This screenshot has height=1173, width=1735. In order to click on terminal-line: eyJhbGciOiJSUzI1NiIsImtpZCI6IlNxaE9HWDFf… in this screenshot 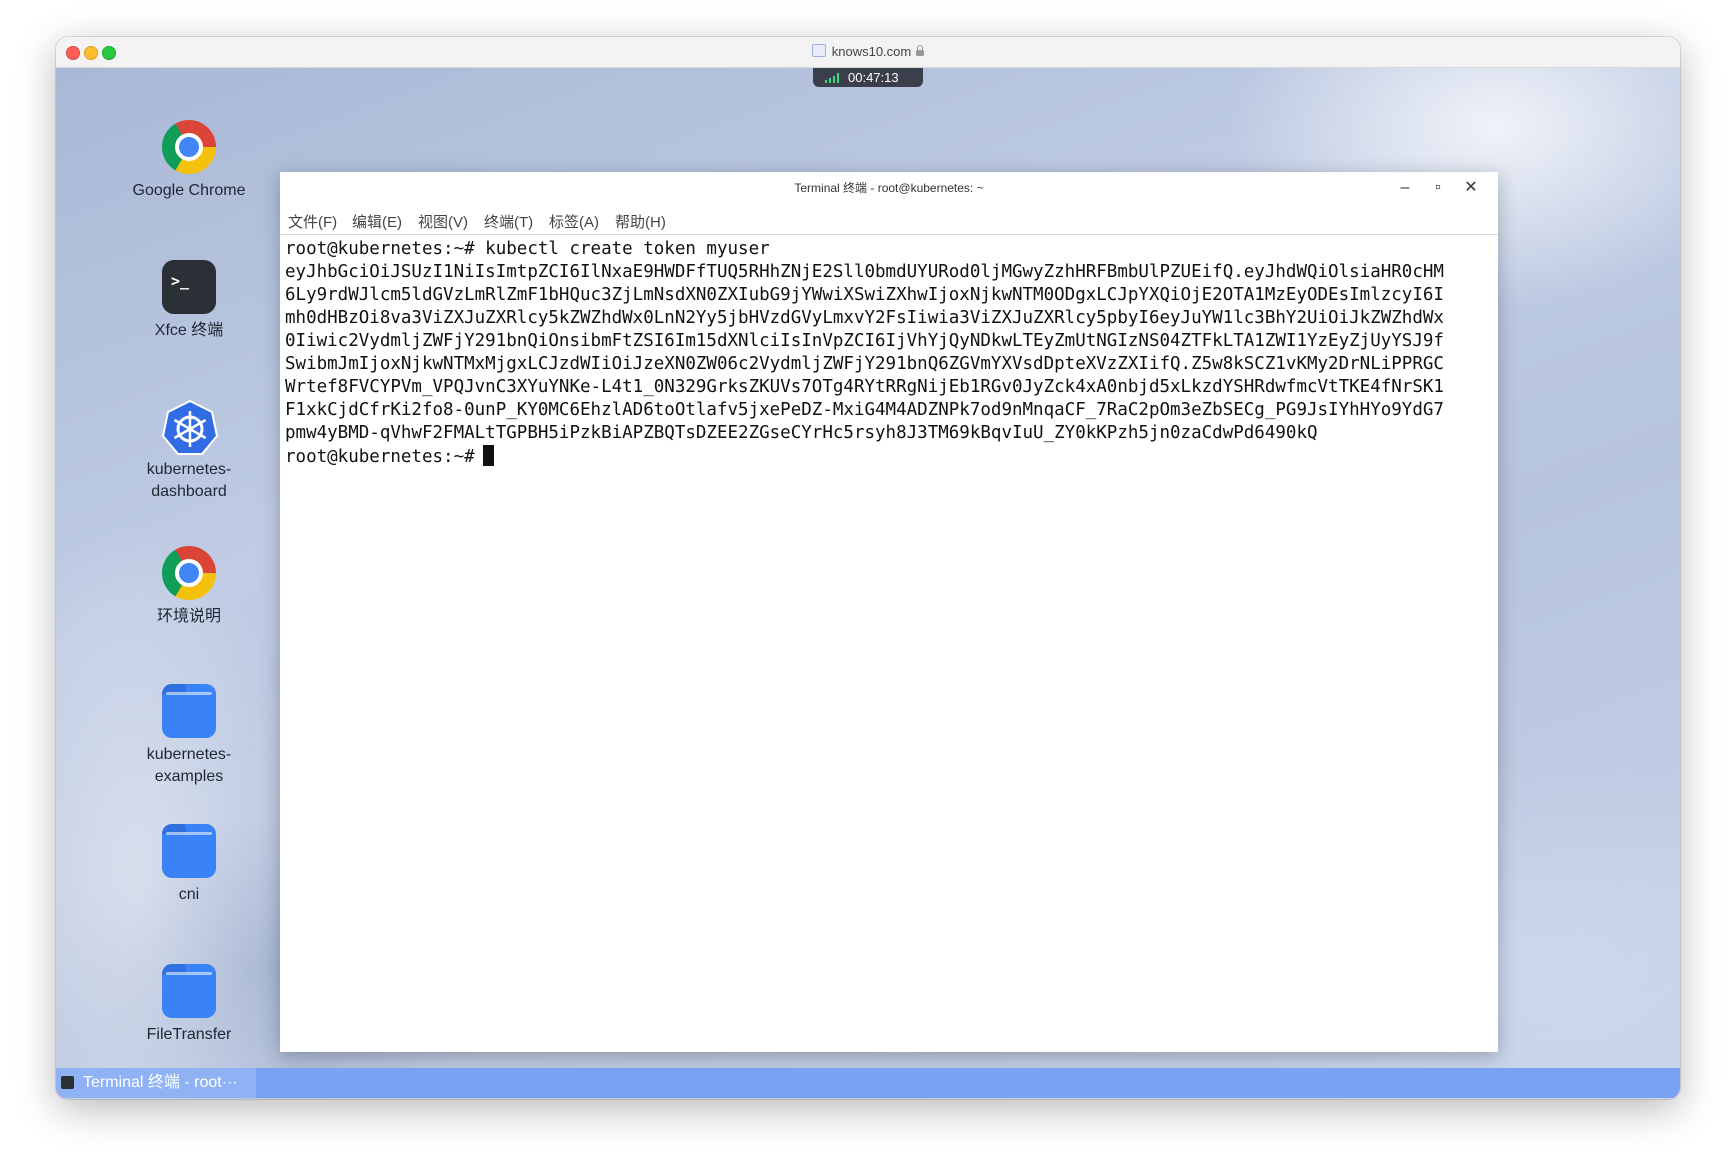, I will do `click(864, 272)`.